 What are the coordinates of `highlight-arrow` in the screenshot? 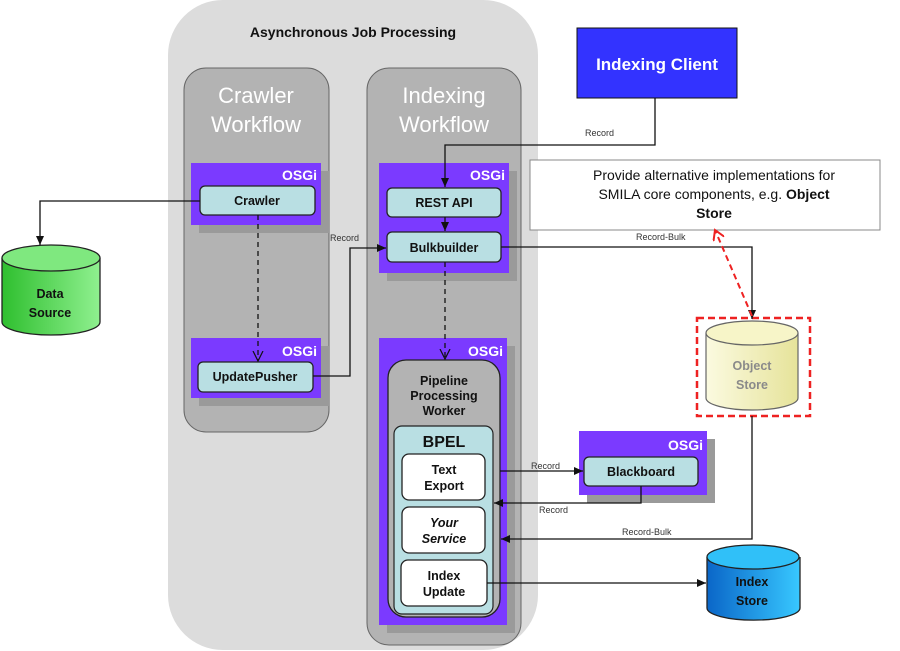 It's located at (734, 273).